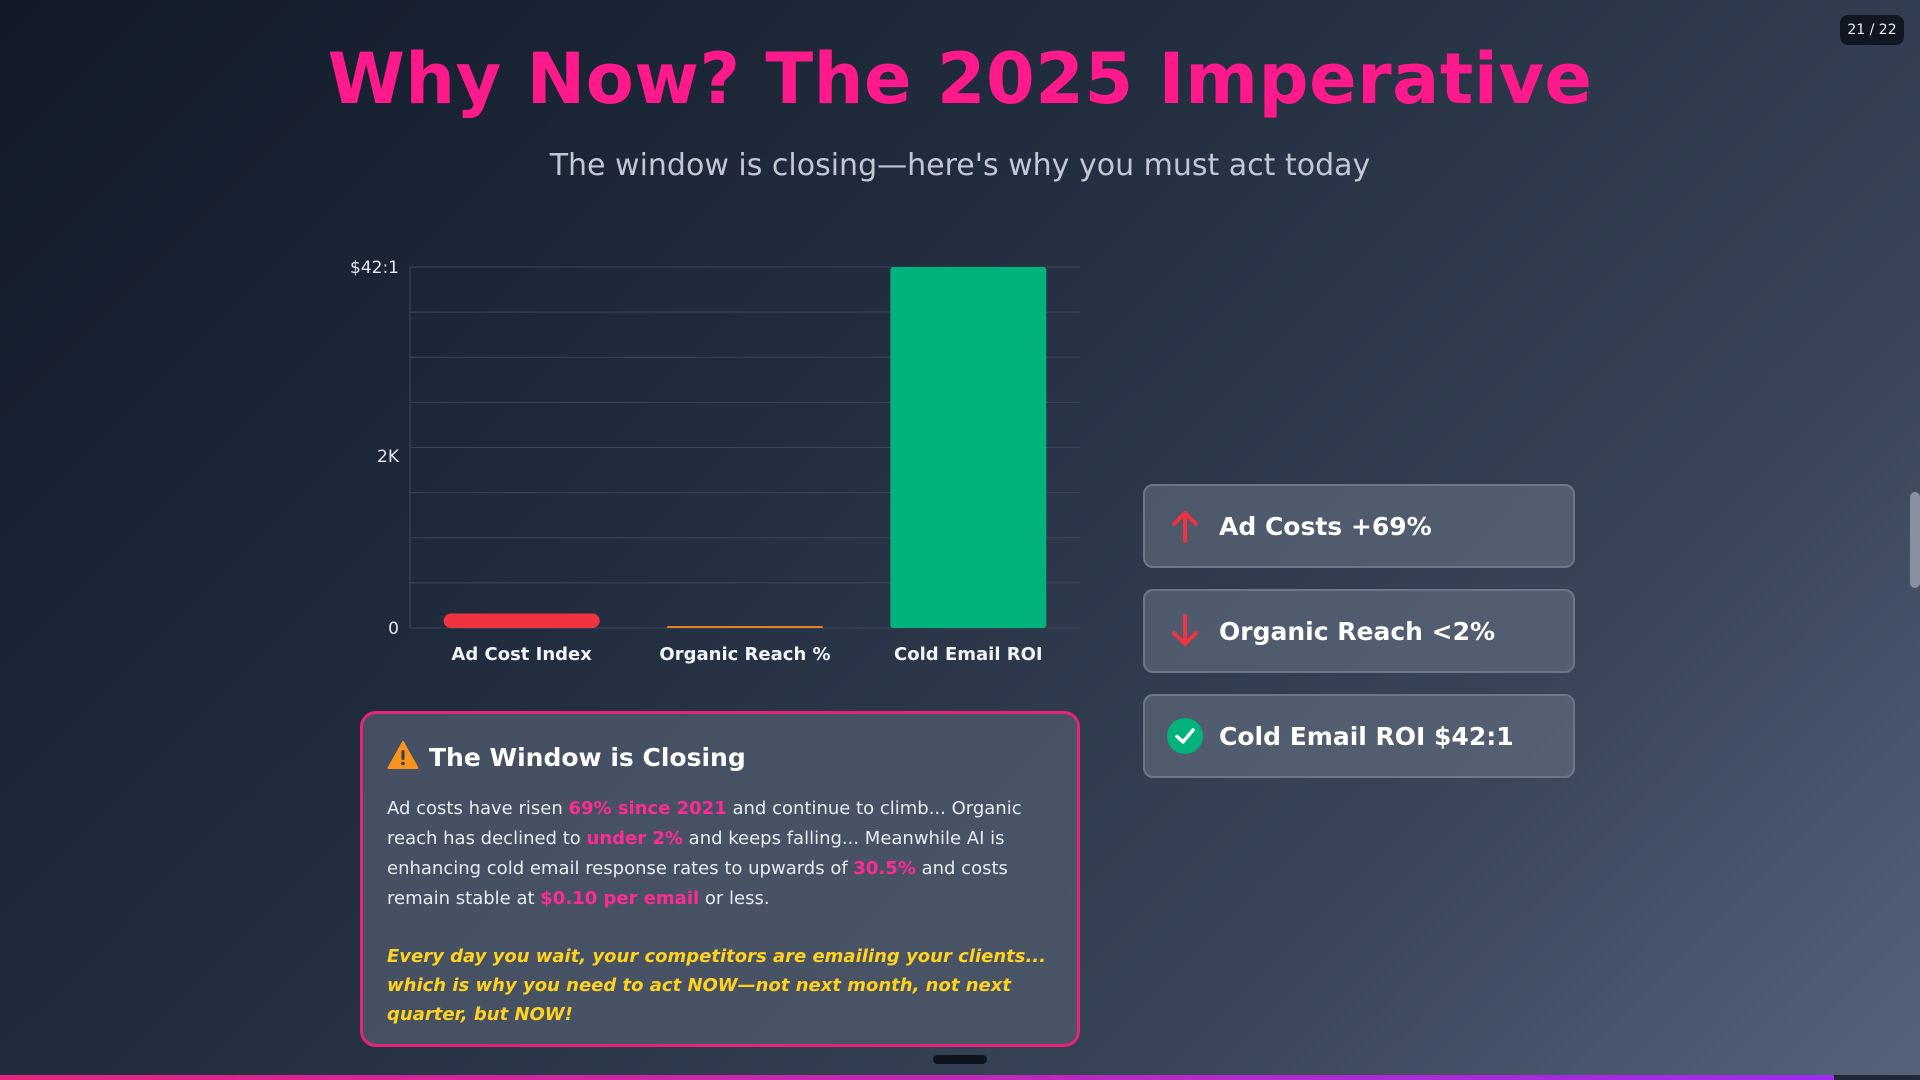  What do you see at coordinates (647, 808) in the screenshot?
I see `highlight-ad-cost-rise: 69% since 2021` at bounding box center [647, 808].